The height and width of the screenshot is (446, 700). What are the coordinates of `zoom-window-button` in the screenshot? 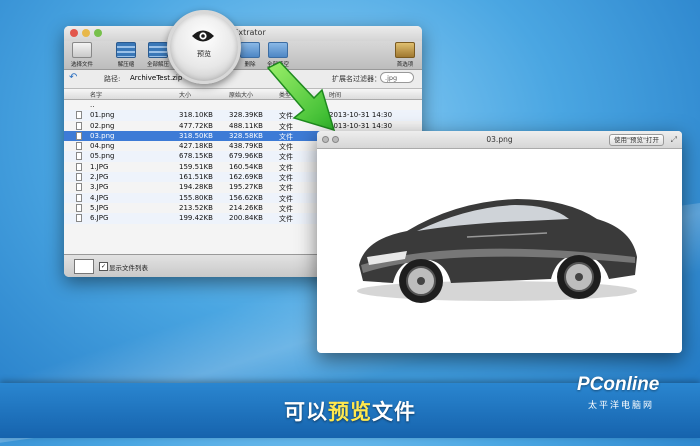 It's located at (98, 33).